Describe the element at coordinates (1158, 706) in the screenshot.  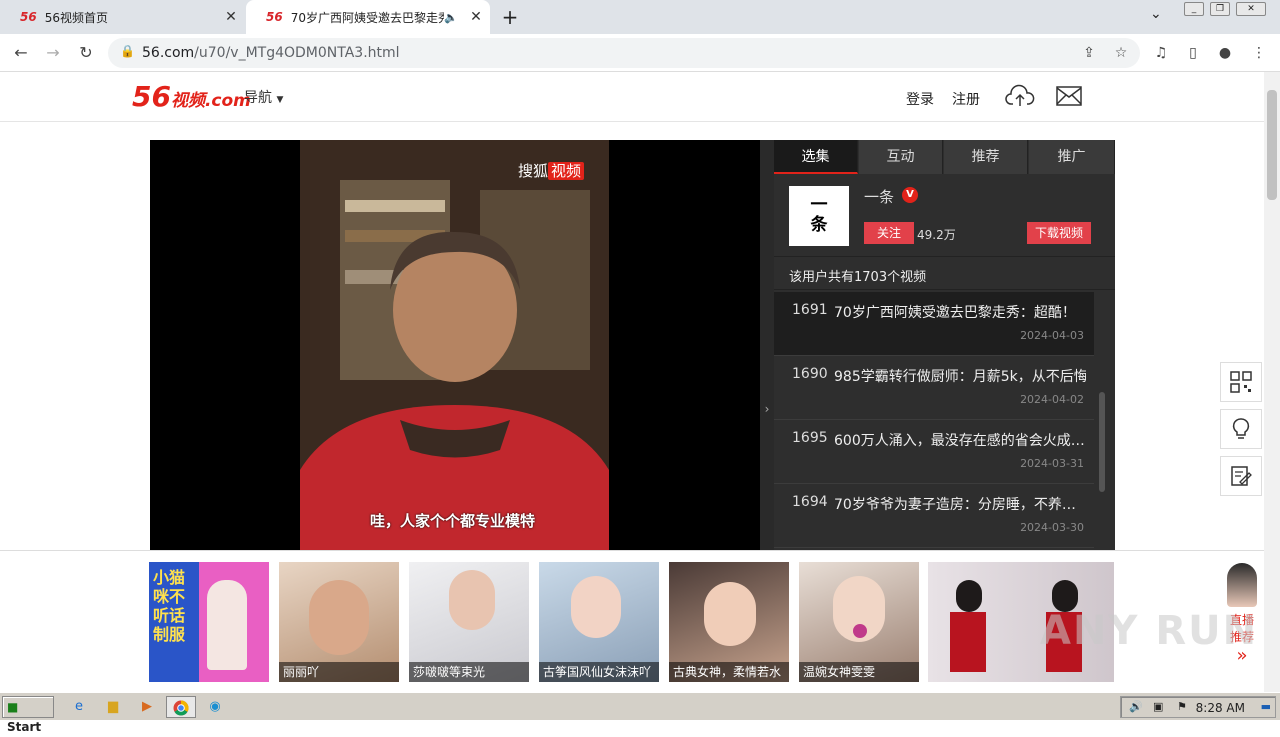
I see `network-icon: ▣` at that location.